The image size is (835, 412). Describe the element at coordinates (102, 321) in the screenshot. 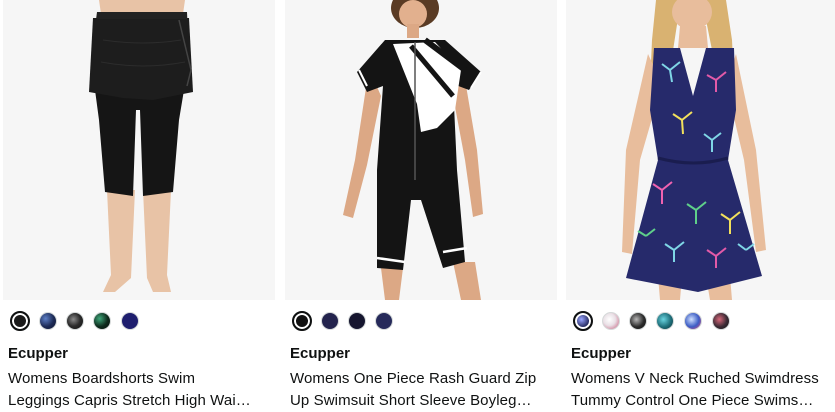

I see `color-swatch-green-print` at that location.